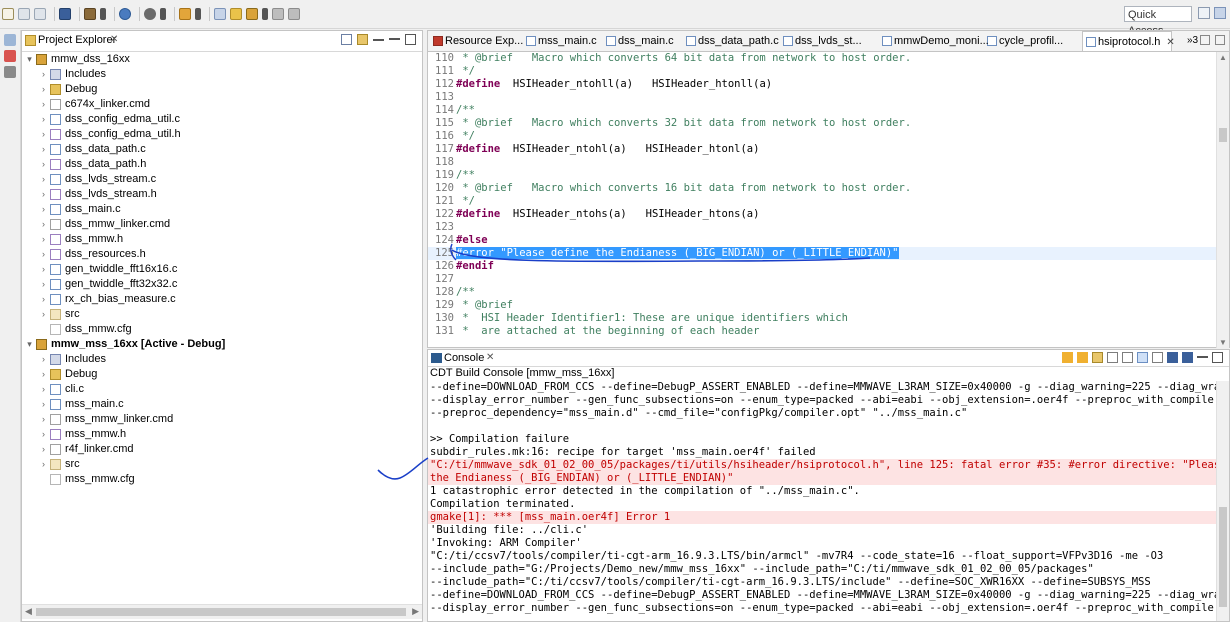 This screenshot has width=1230, height=622. What do you see at coordinates (222, 179) in the screenshot?
I see `tree-item: › dss_lvds_stream.c` at bounding box center [222, 179].